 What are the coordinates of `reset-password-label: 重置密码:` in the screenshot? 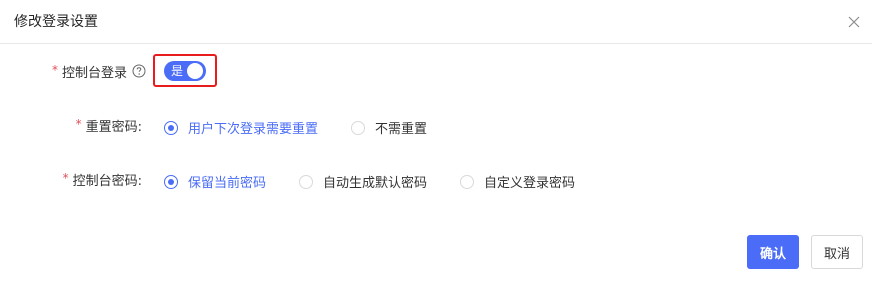 It's located at (113, 127).